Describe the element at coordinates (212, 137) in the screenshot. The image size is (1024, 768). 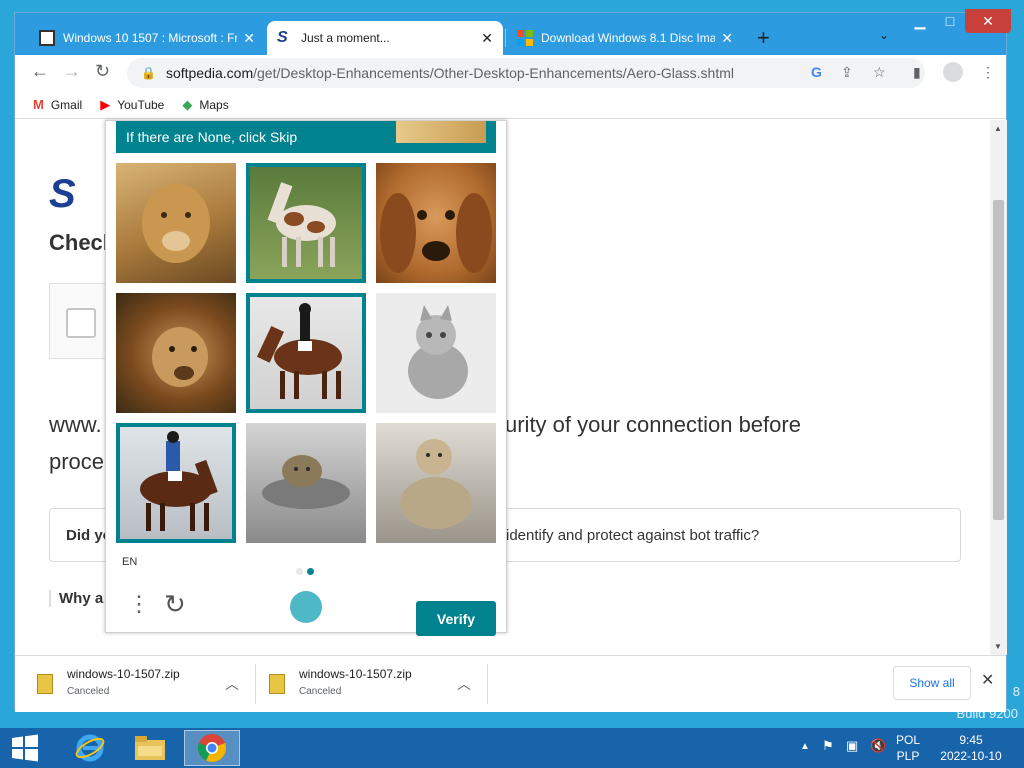
I see `captcha-instruction: If there are None, click Skip` at that location.